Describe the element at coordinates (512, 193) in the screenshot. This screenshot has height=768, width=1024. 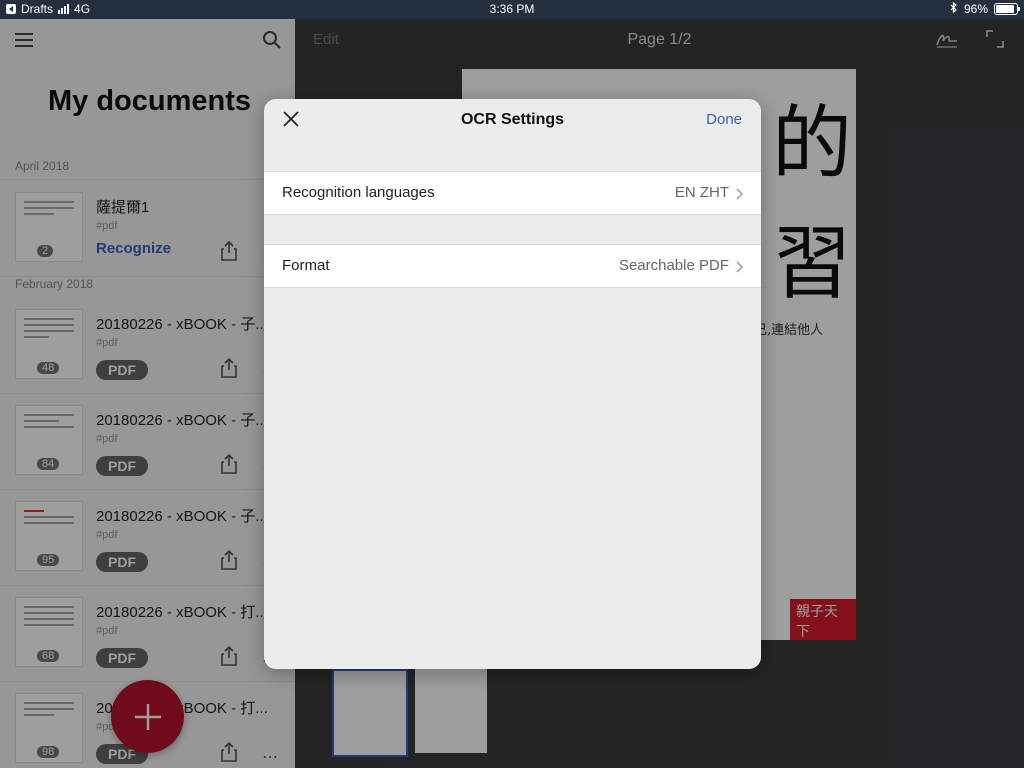
I see `recognition-languages-row: Recognition languages EN ZHT` at that location.